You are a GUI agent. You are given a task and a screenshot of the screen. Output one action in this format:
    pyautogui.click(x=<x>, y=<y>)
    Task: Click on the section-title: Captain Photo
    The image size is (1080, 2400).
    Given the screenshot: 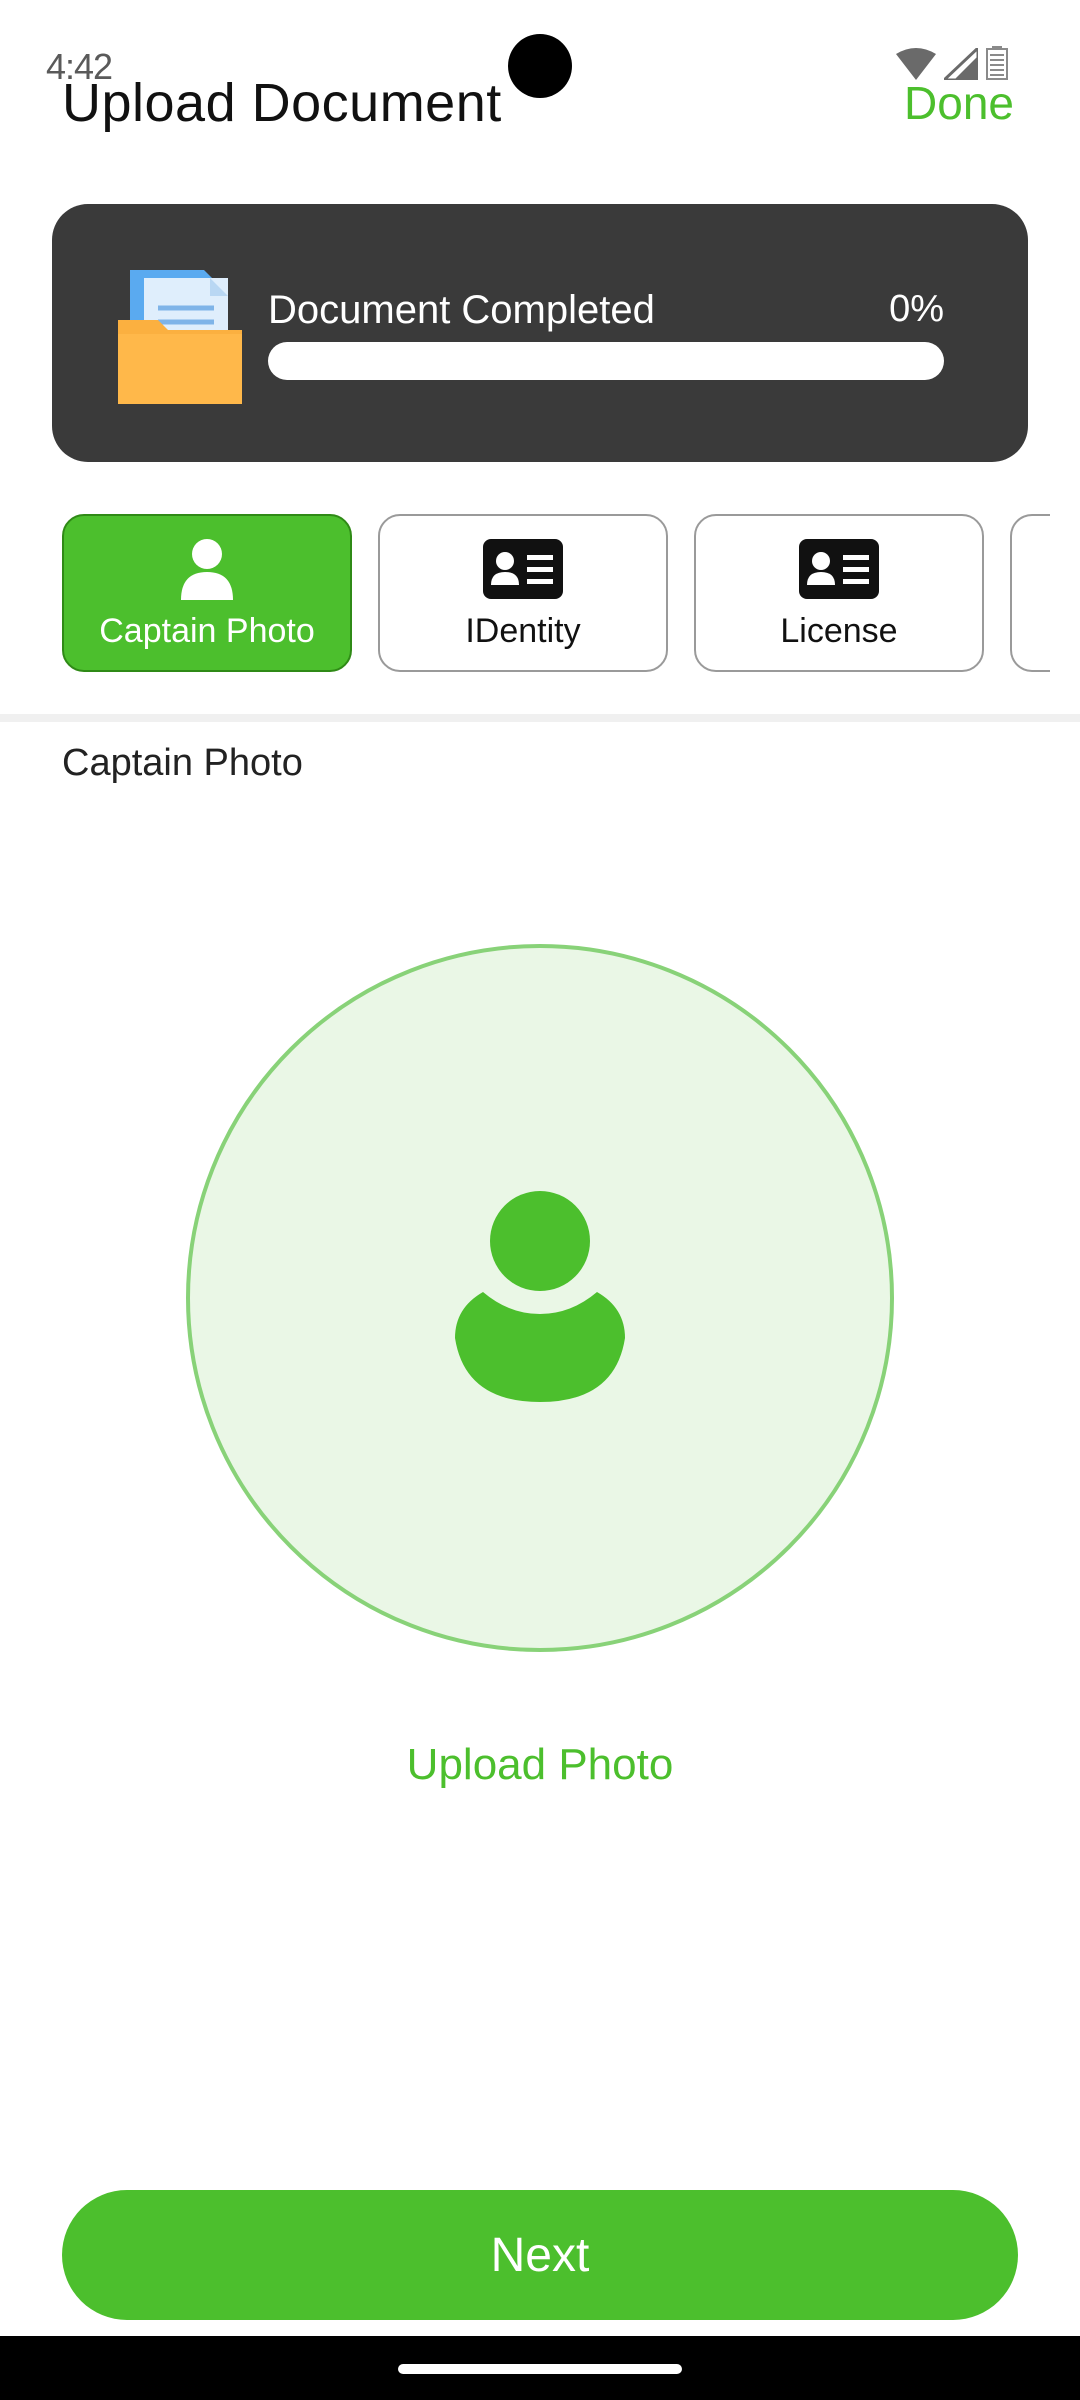 What is the action you would take?
    pyautogui.click(x=182, y=763)
    